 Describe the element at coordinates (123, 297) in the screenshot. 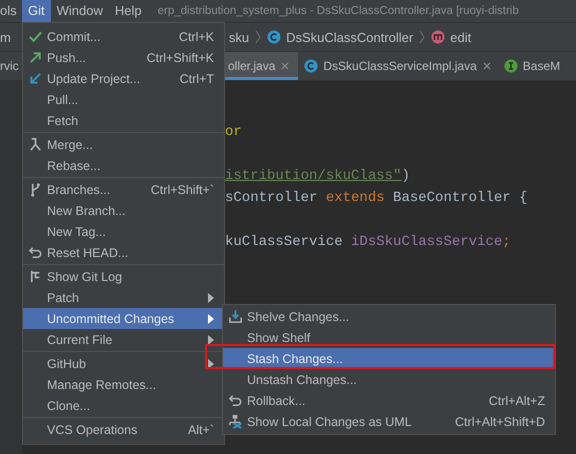

I see `menu-item: Patch` at that location.